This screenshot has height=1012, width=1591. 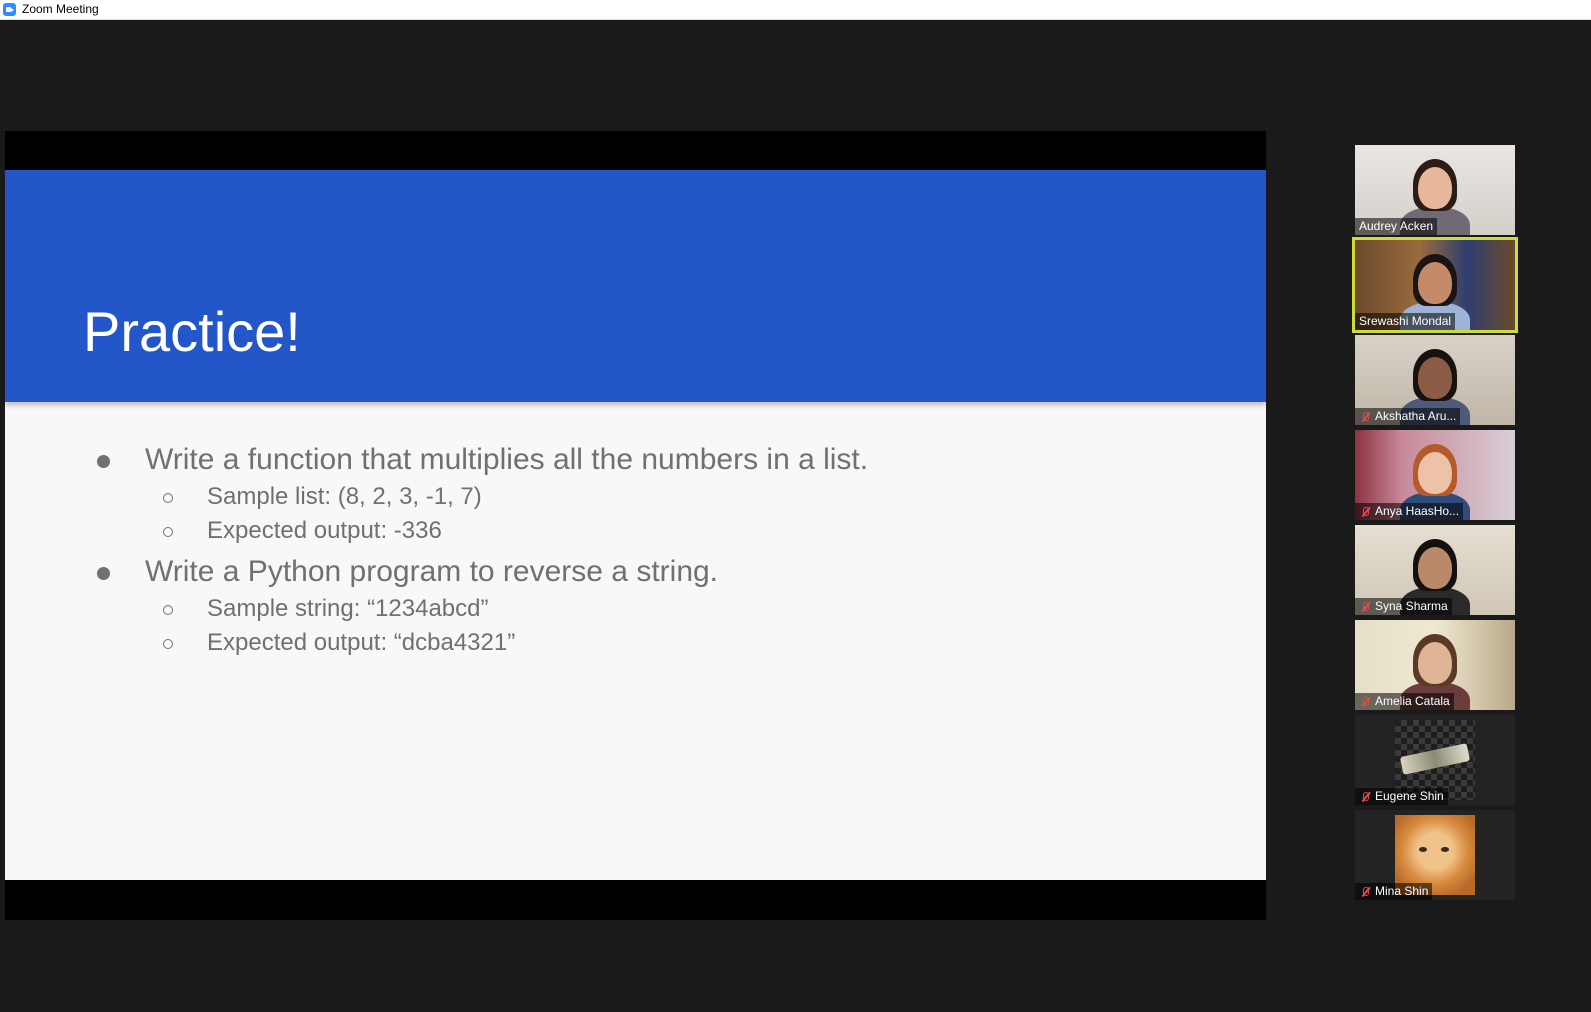 What do you see at coordinates (1412, 701) in the screenshot?
I see `participant-name: Amelia Catala` at bounding box center [1412, 701].